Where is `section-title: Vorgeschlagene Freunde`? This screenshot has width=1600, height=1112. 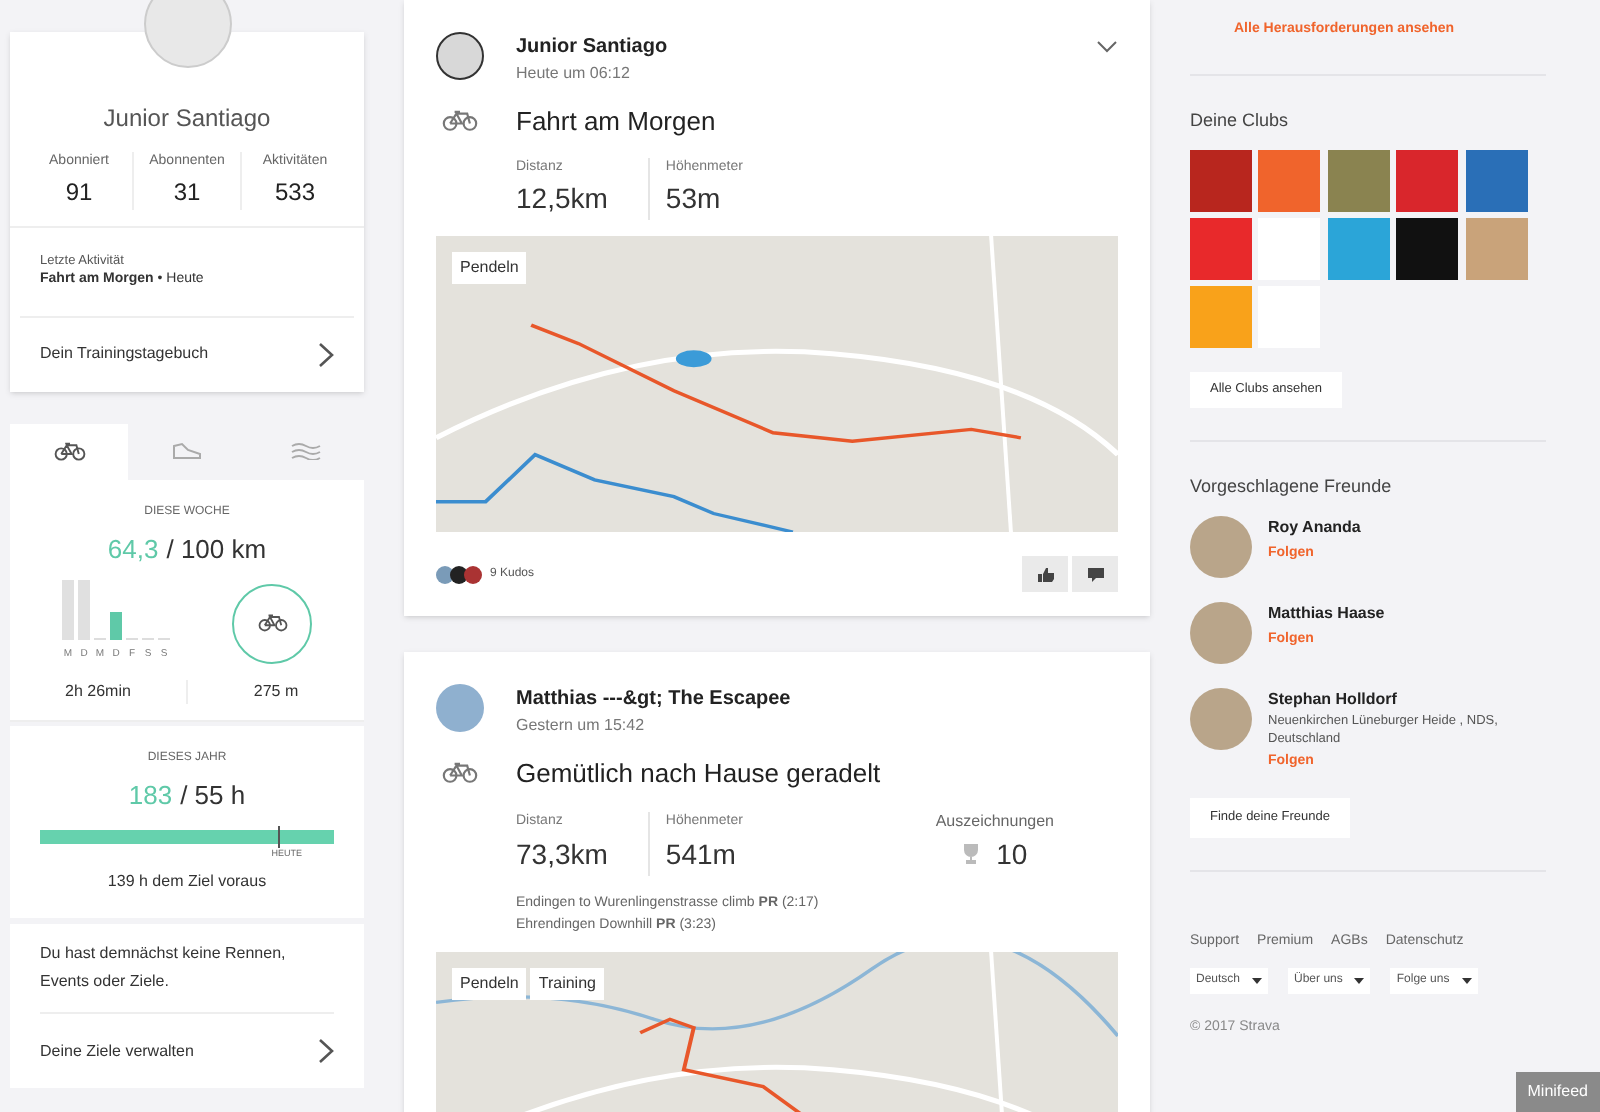
section-title: Vorgeschlagene Freunde is located at coordinates (1292, 486).